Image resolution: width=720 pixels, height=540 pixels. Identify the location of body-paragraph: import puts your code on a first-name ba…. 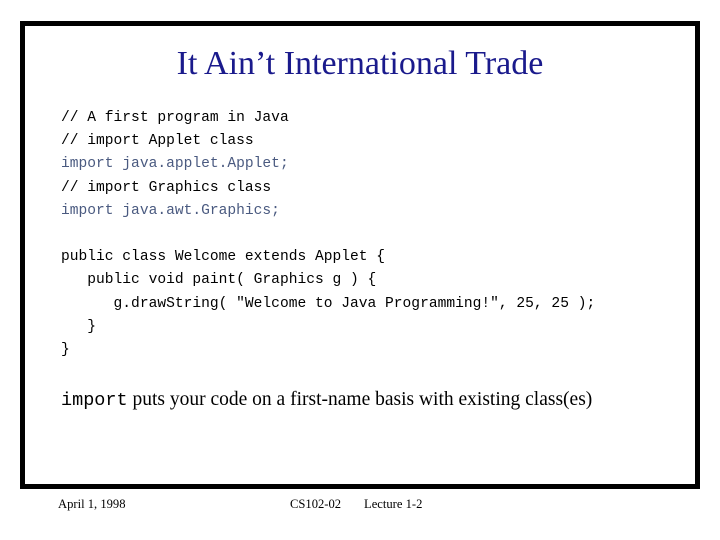
(366, 400).